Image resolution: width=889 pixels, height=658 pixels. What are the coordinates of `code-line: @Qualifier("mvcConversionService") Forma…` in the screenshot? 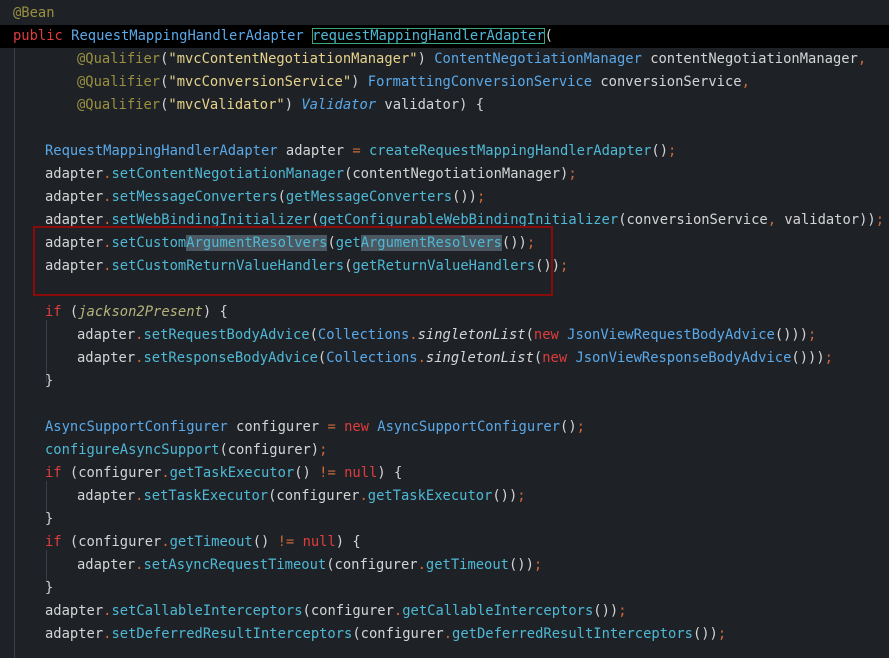 It's located at (375, 82).